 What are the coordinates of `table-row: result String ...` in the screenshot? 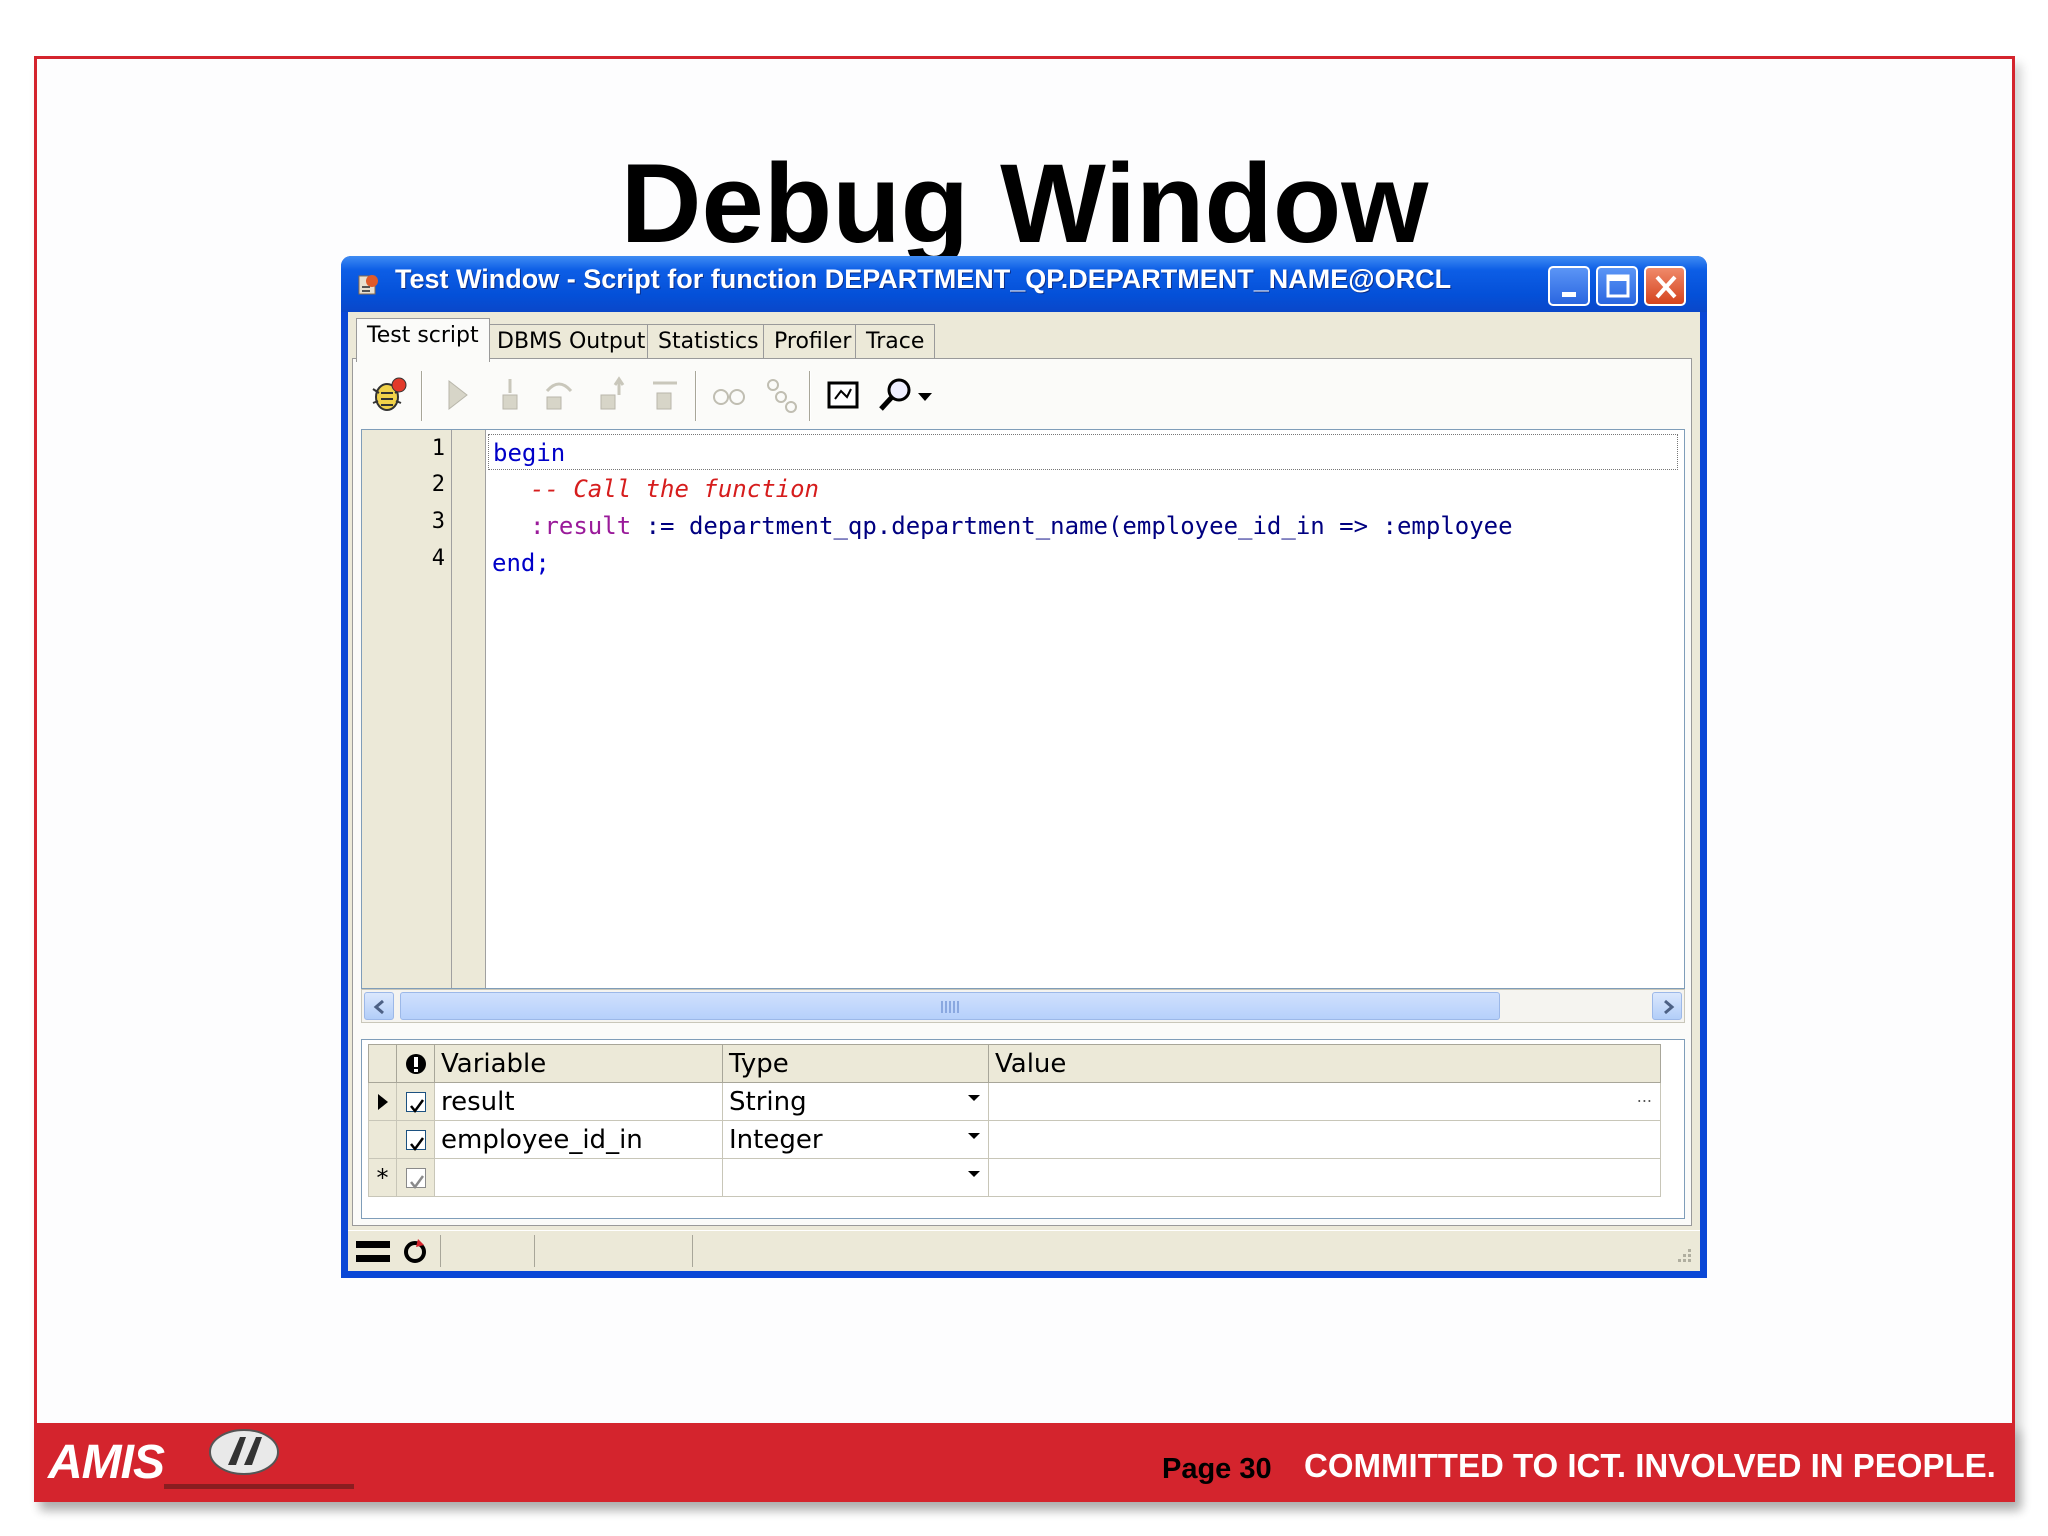 It's located at (1014, 1101).